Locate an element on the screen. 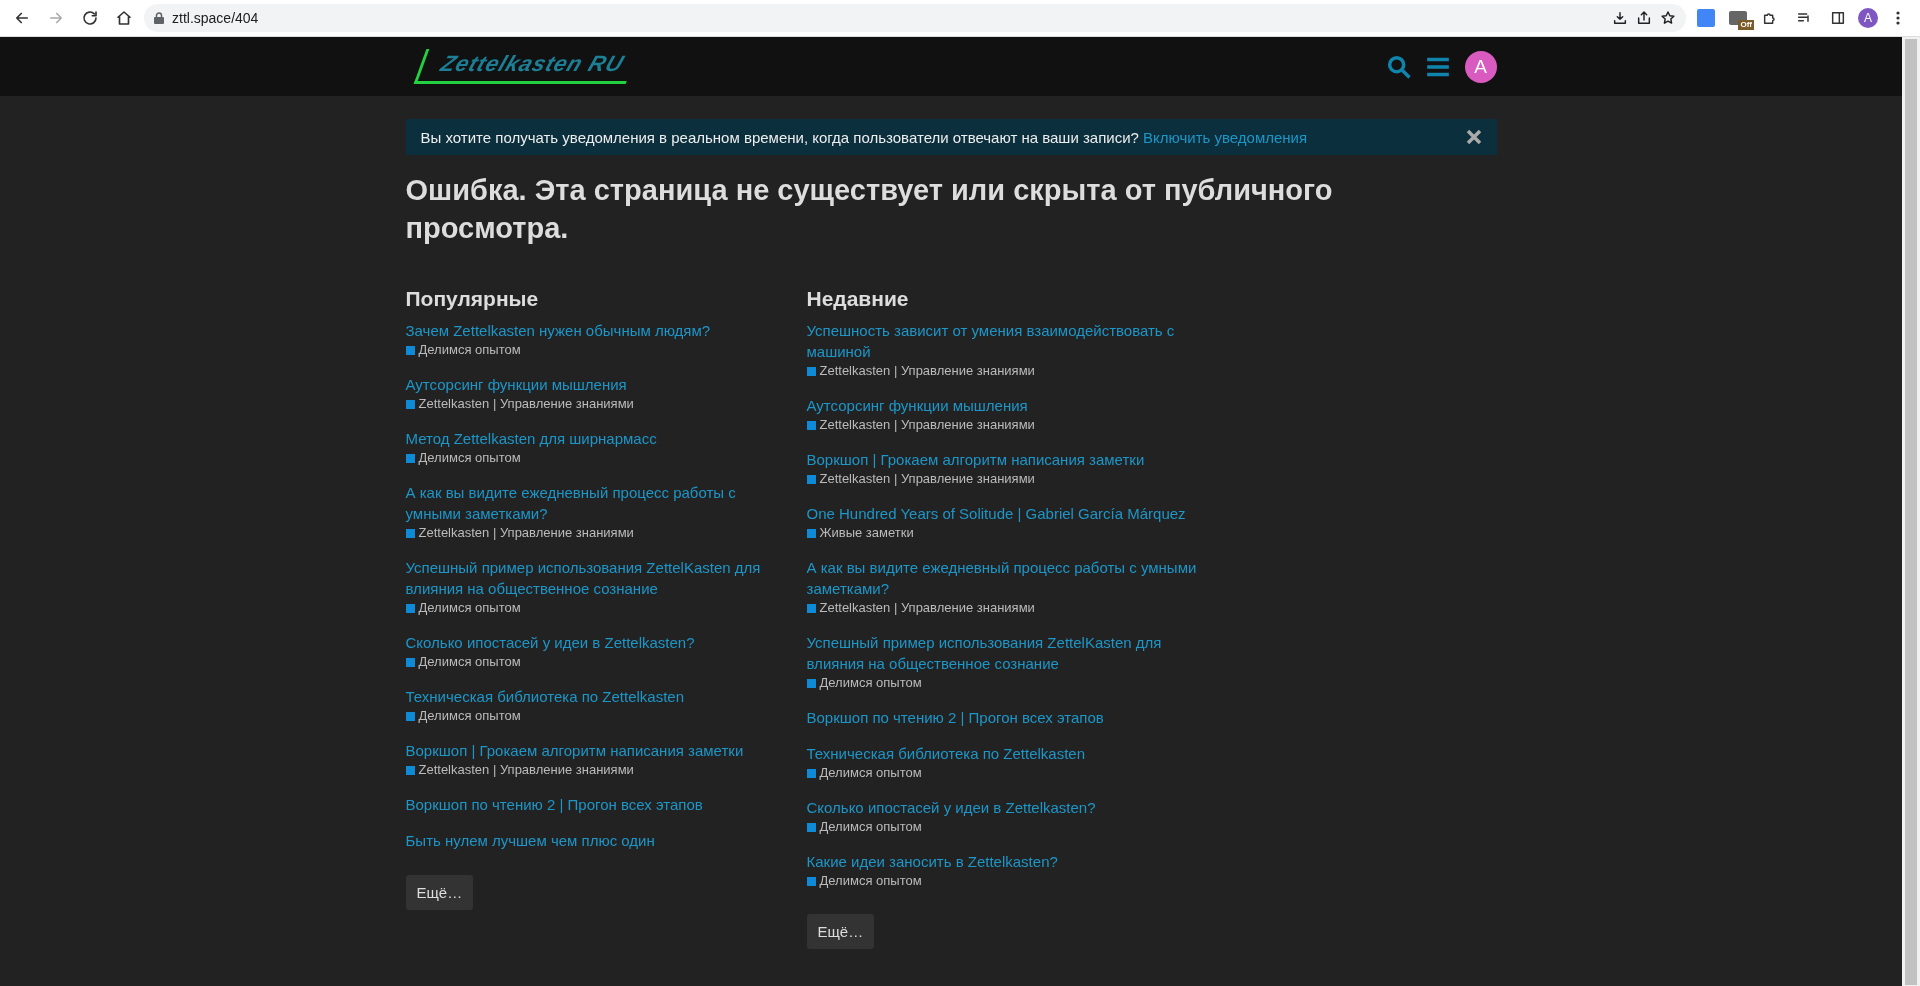 This screenshot has height=986, width=1920. topic-link: Быть нулем лучшем чем плюс один is located at coordinates (591, 840).